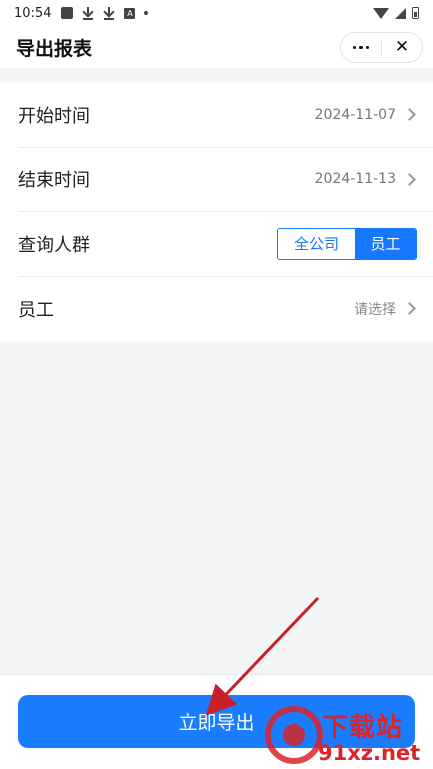 Image resolution: width=433 pixels, height=769 pixels. What do you see at coordinates (54, 245) in the screenshot?
I see `query-group-label: 查询人群` at bounding box center [54, 245].